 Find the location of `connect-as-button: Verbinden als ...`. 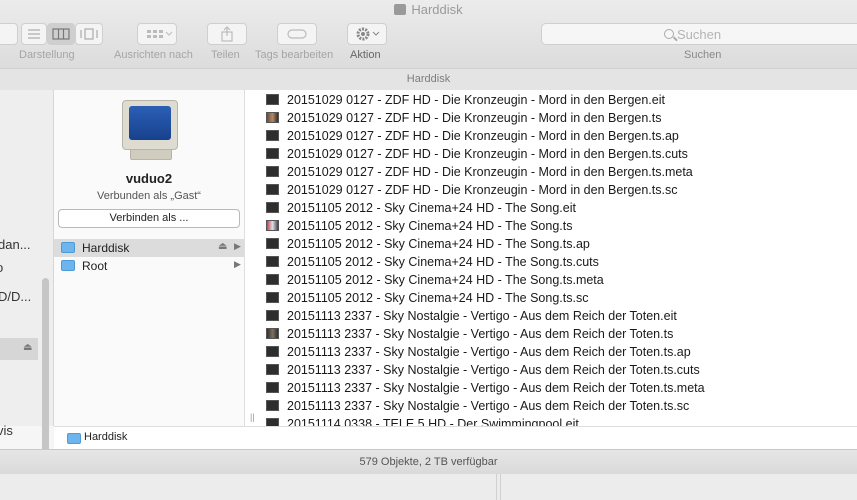

connect-as-button: Verbinden als ... is located at coordinates (149, 218).